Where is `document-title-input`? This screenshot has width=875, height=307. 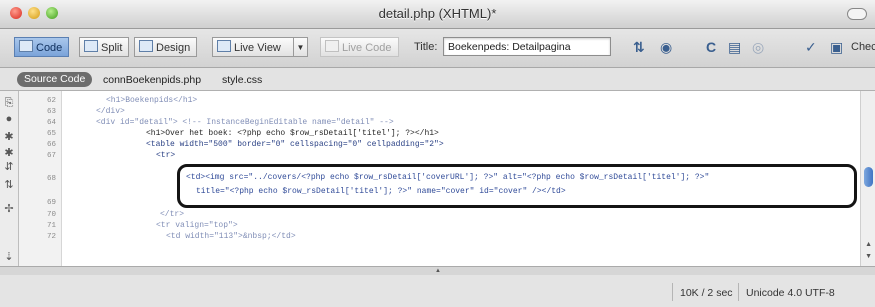 document-title-input is located at coordinates (527, 46).